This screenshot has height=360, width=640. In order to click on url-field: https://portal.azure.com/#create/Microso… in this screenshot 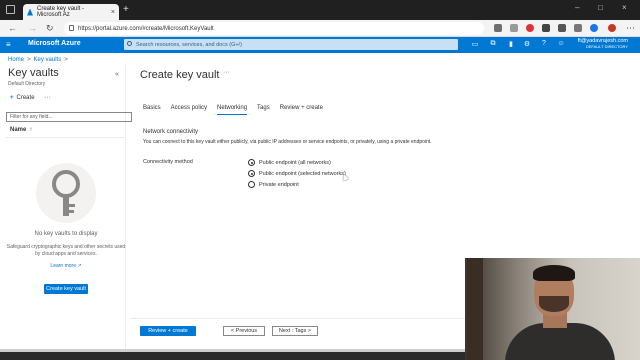, I will do `click(274, 28)`.